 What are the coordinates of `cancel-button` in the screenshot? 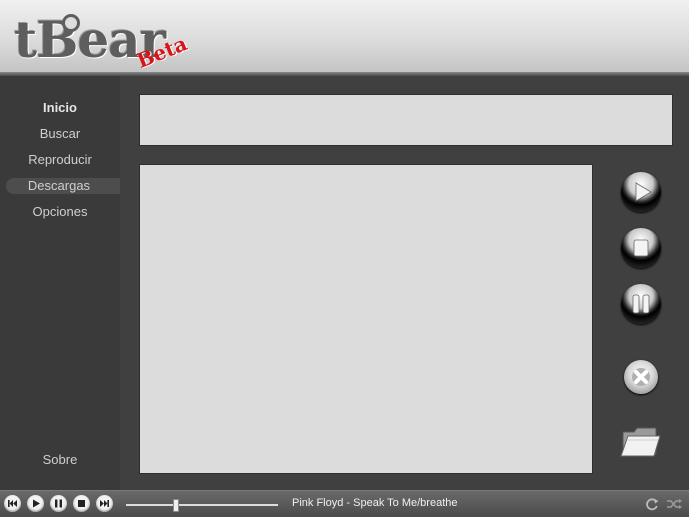 It's located at (641, 377).